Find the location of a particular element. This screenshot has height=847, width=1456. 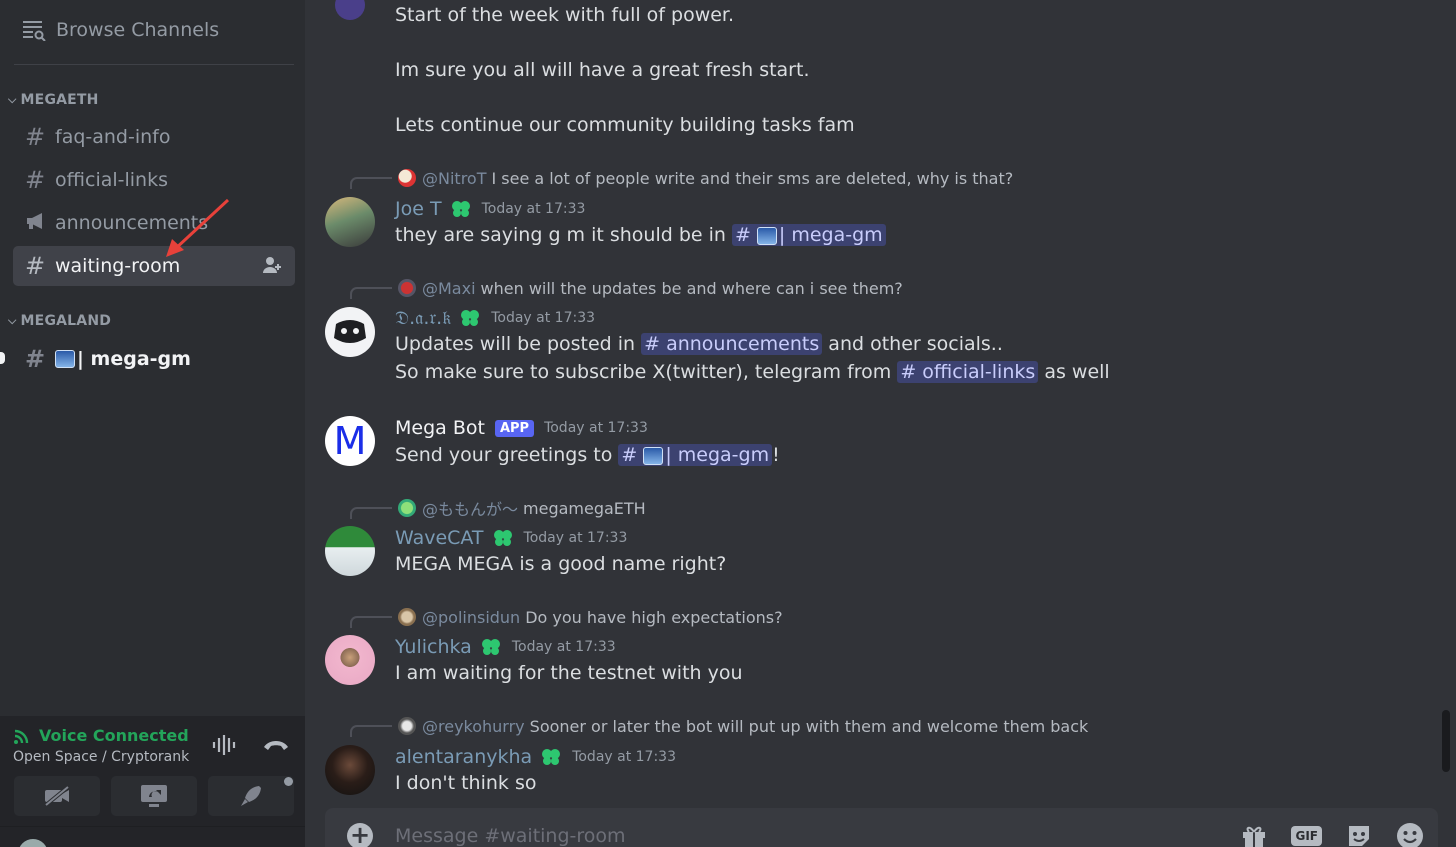

unread-indicator is located at coordinates (2, 358).